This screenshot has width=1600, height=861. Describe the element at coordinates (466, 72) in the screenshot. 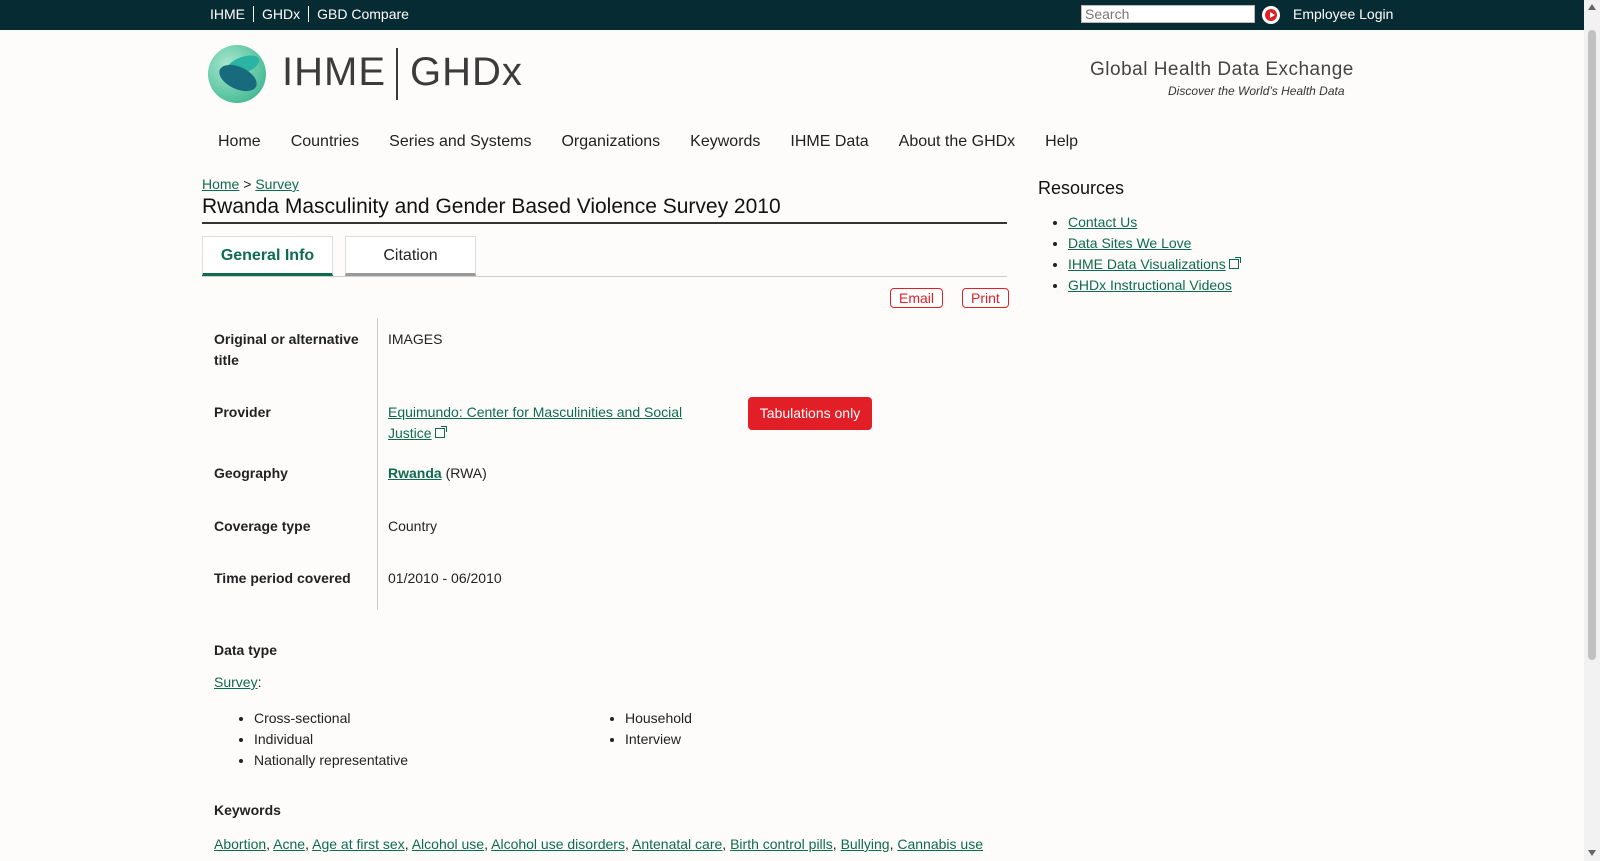

I see `logo-ghdx-text: GHDx` at that location.